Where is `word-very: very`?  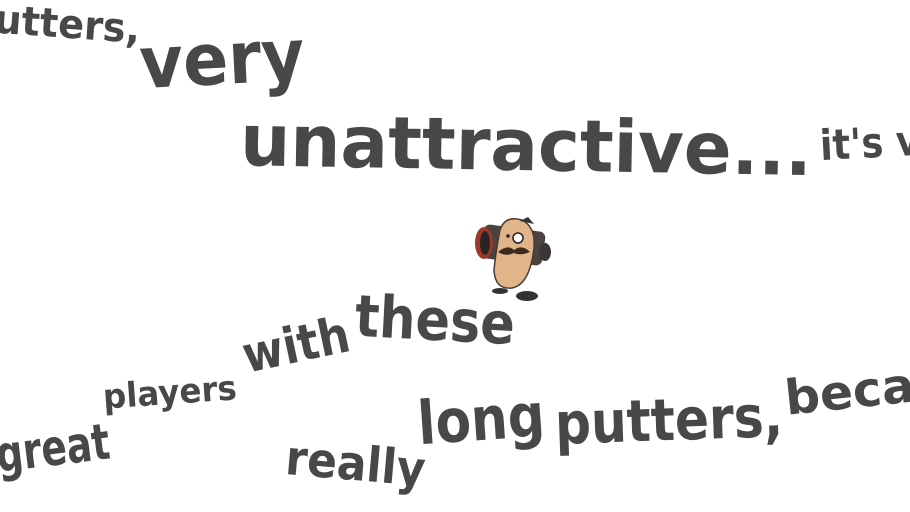 word-very: very is located at coordinates (221, 59).